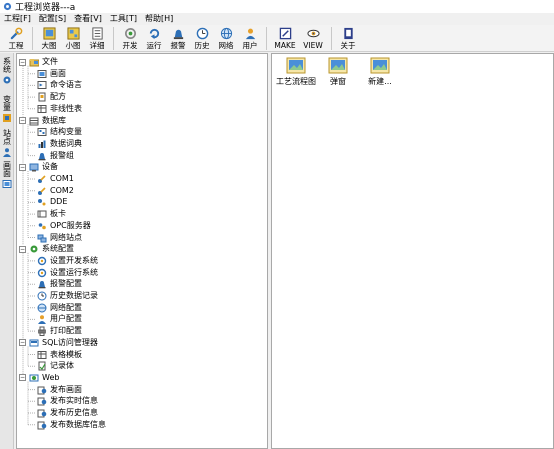 The width and height of the screenshot is (554, 449). What do you see at coordinates (67, 413) in the screenshot?
I see `tree-item: 发布历史信息` at bounding box center [67, 413].